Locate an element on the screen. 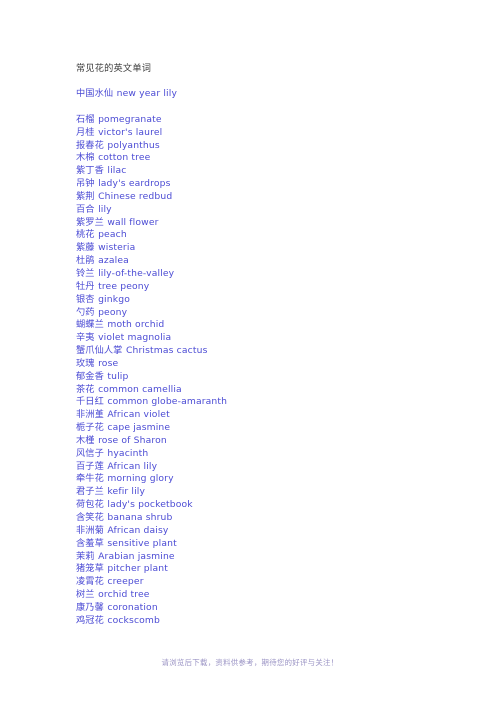 The height and width of the screenshot is (708, 500). entry-english-term: common camellia is located at coordinates (140, 389).